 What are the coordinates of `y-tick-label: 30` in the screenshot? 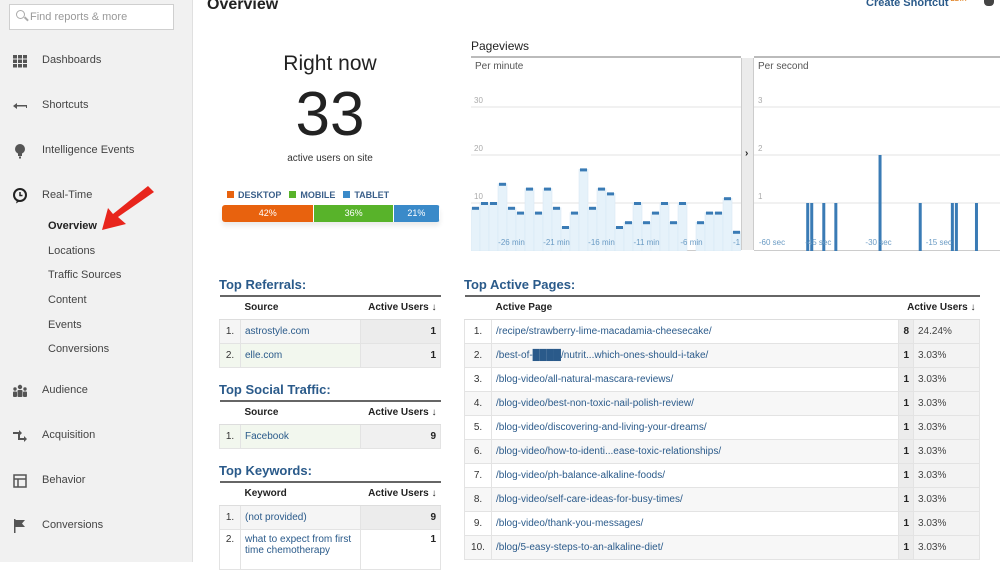 It's located at (478, 100).